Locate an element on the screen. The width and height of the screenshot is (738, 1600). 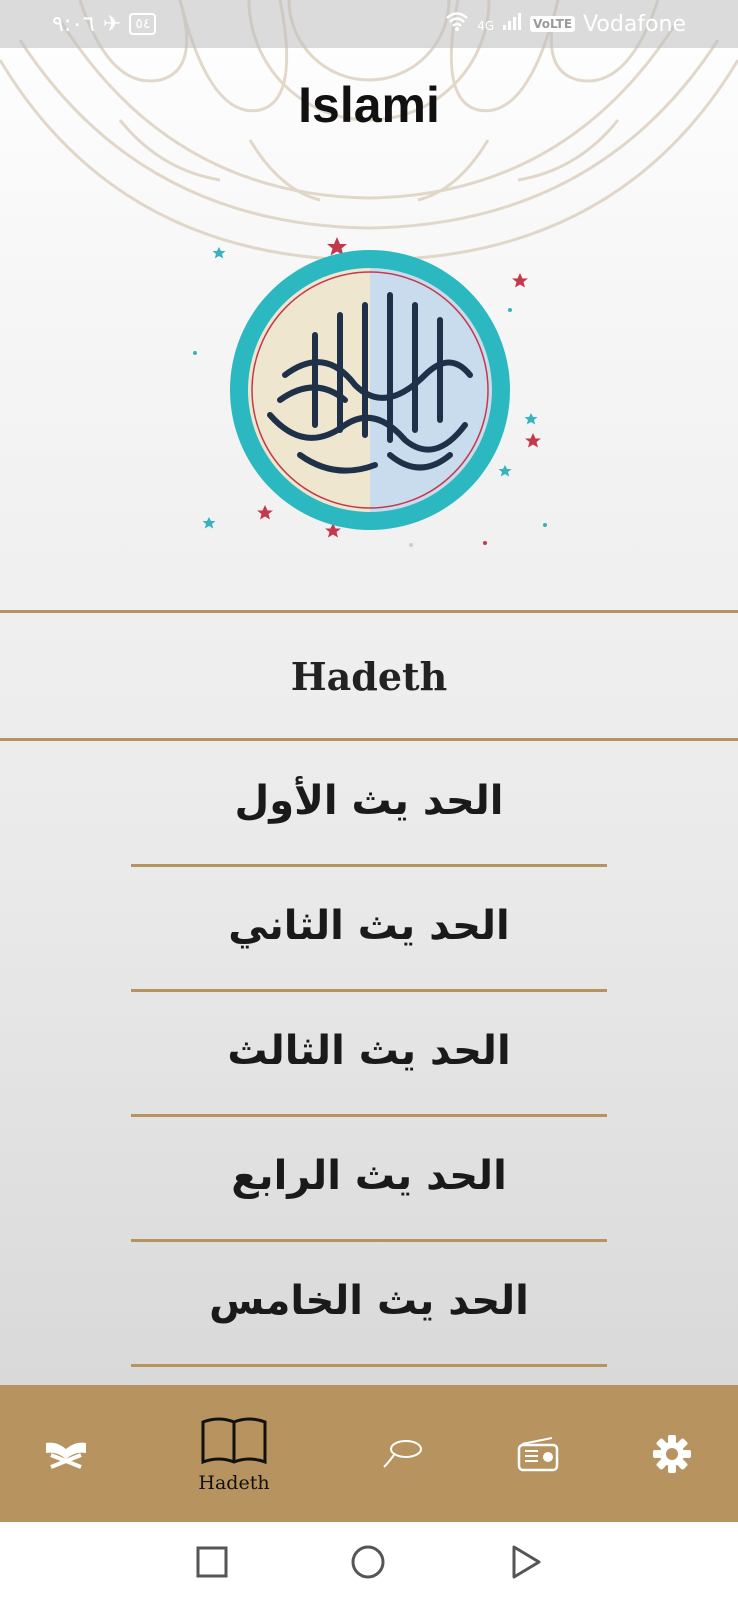
nav-tasbeeh is located at coordinates (402, 1453).